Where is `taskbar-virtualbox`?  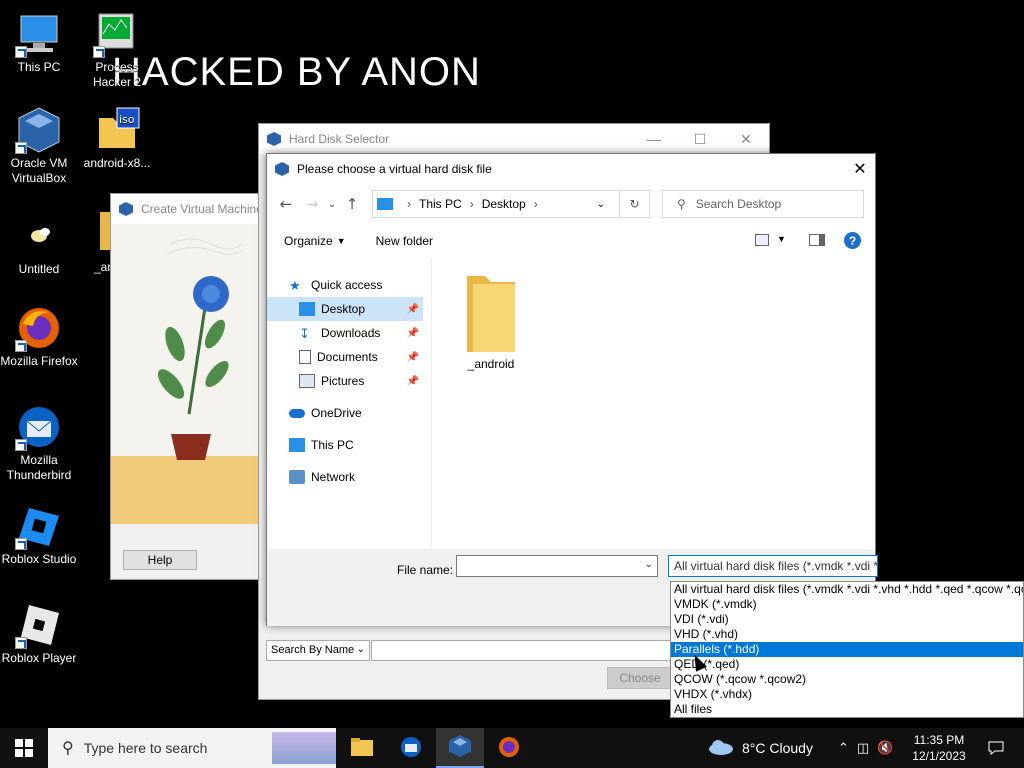 taskbar-virtualbox is located at coordinates (460, 748).